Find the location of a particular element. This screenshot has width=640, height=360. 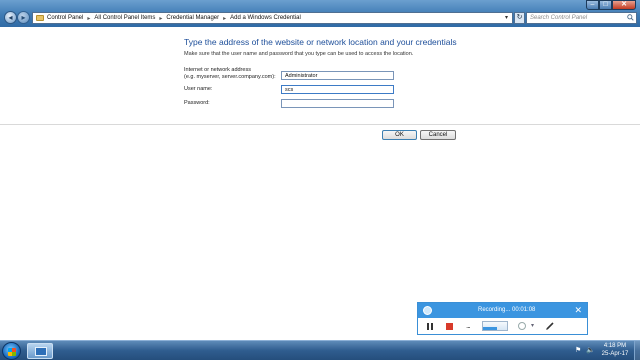

minimize-button: – is located at coordinates (592, 5).